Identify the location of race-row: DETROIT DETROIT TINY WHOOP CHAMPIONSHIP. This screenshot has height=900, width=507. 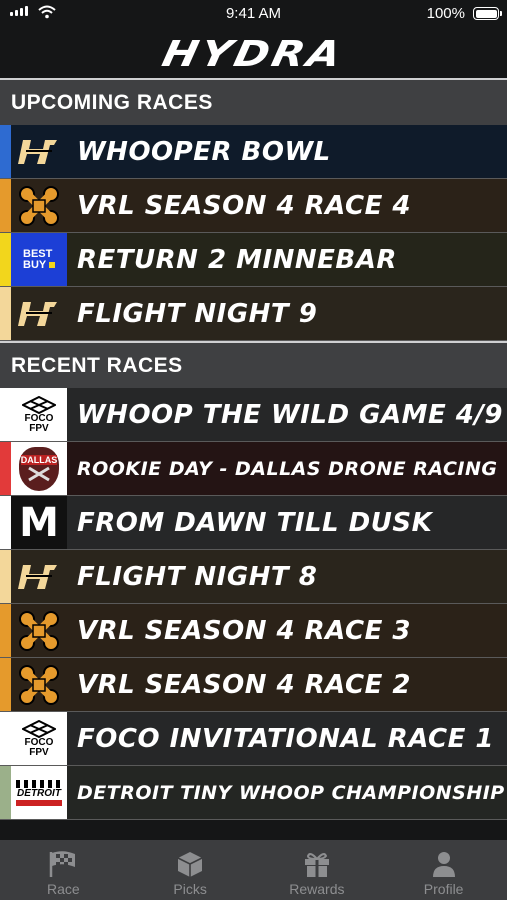
(253, 793).